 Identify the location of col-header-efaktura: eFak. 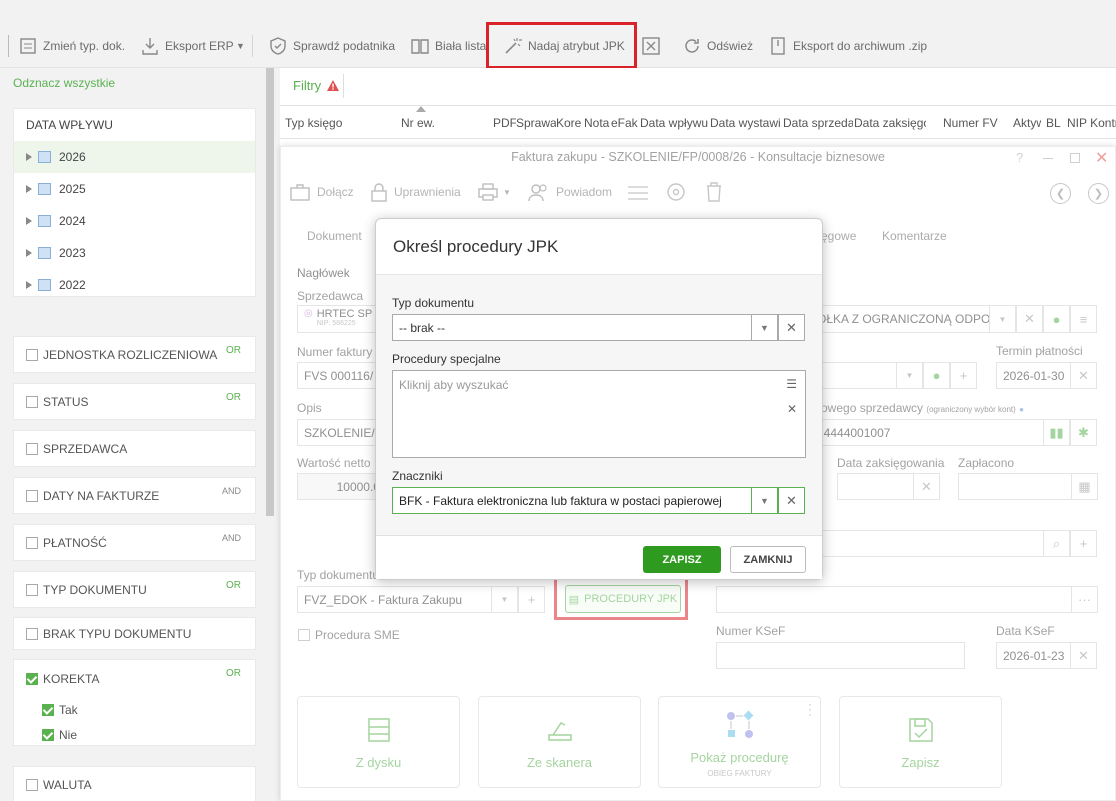
(625, 123).